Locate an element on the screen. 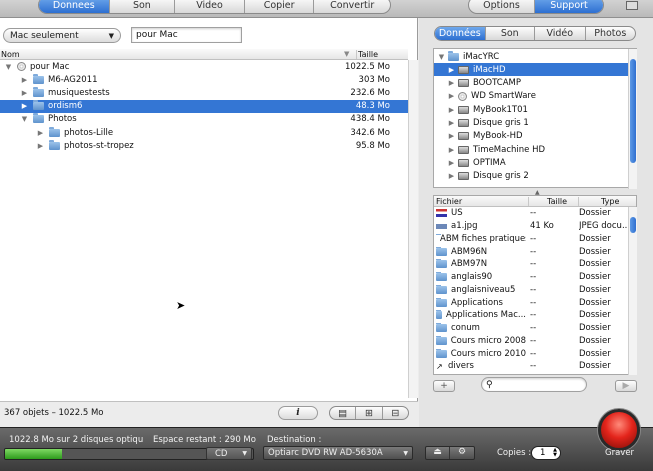  volume-row: ▼ iMacYRC is located at coordinates (531, 56).